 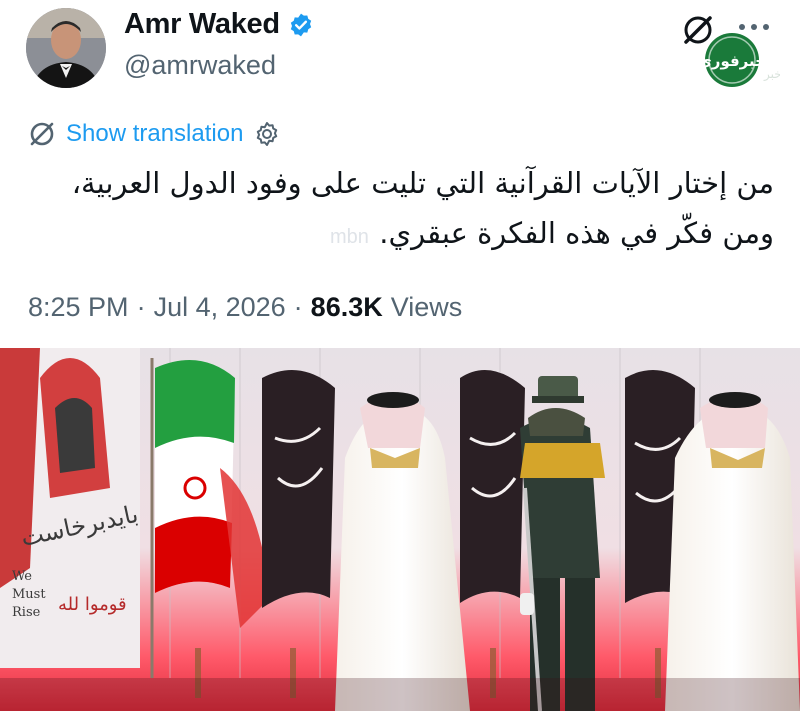 What do you see at coordinates (78, 307) in the screenshot?
I see `tweet-time: 8:25 PM` at bounding box center [78, 307].